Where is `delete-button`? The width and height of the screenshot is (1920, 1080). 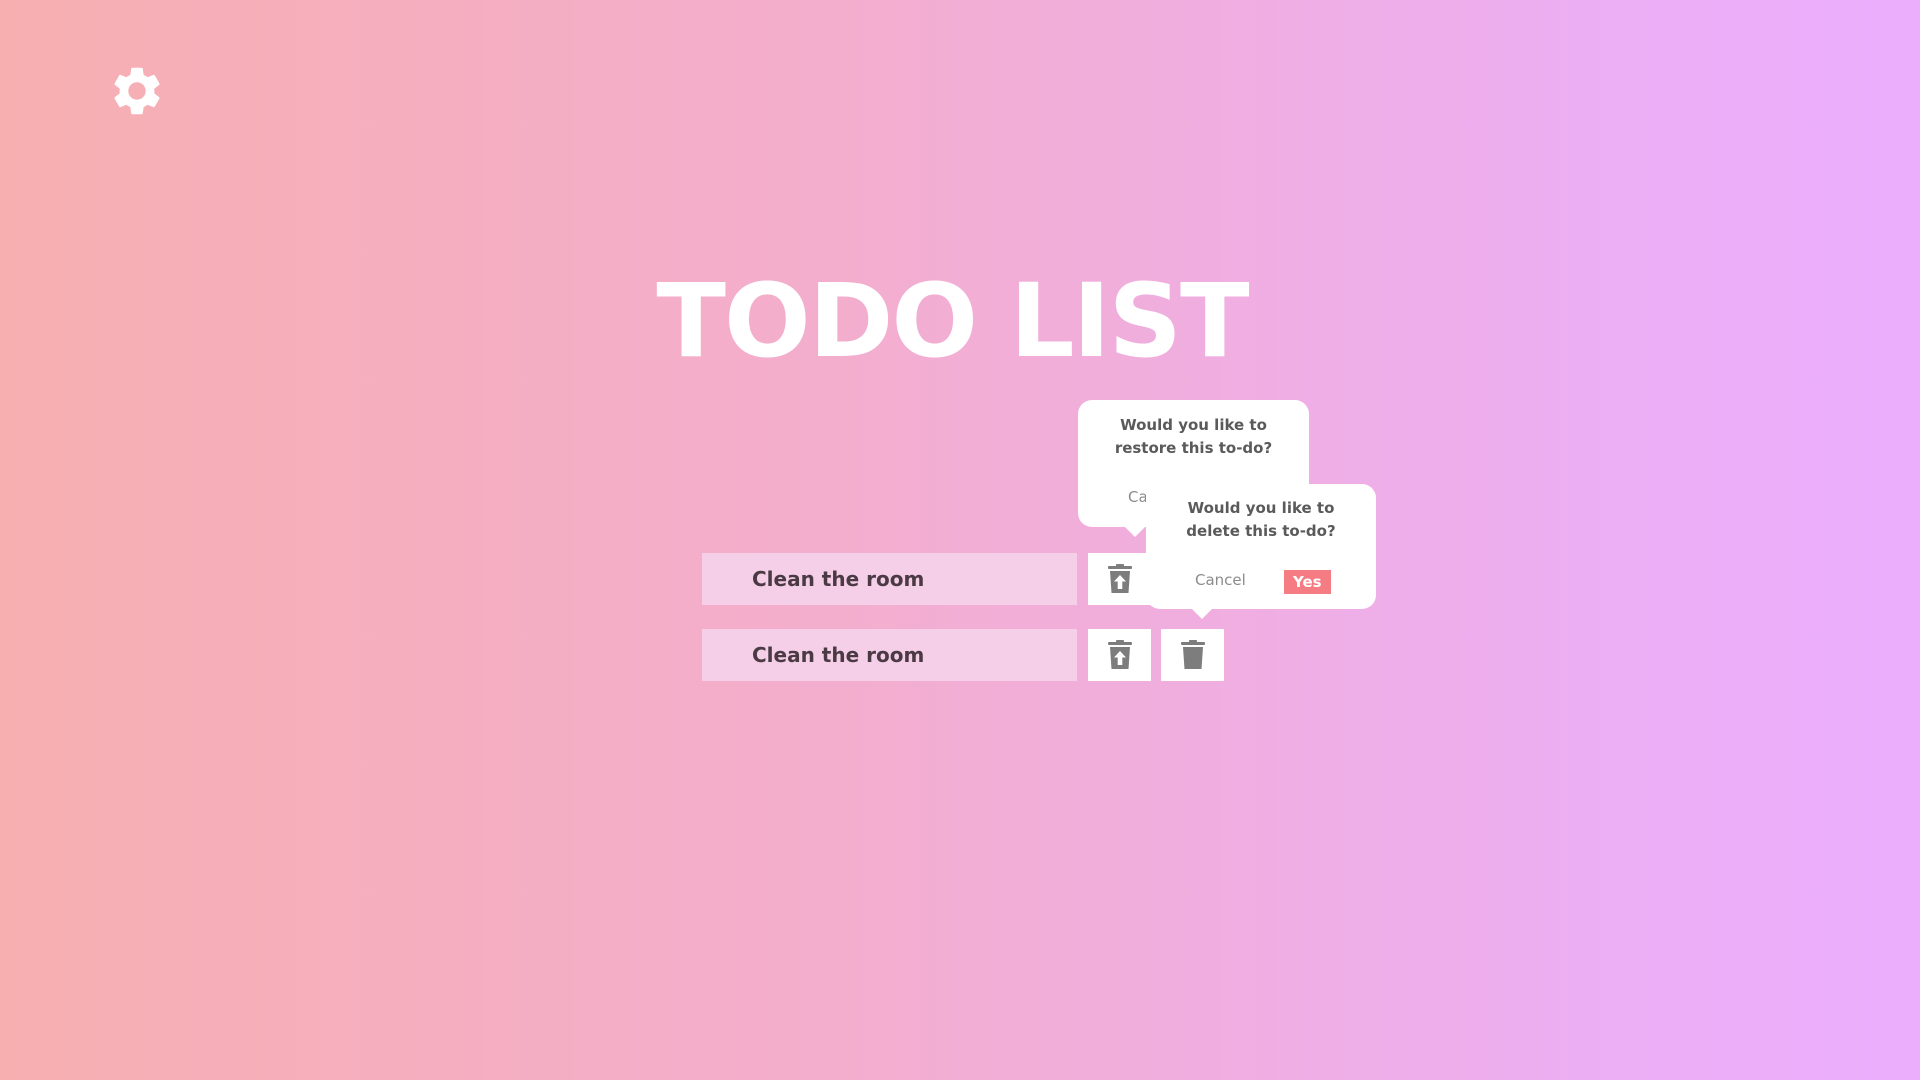
delete-button is located at coordinates (1192, 655).